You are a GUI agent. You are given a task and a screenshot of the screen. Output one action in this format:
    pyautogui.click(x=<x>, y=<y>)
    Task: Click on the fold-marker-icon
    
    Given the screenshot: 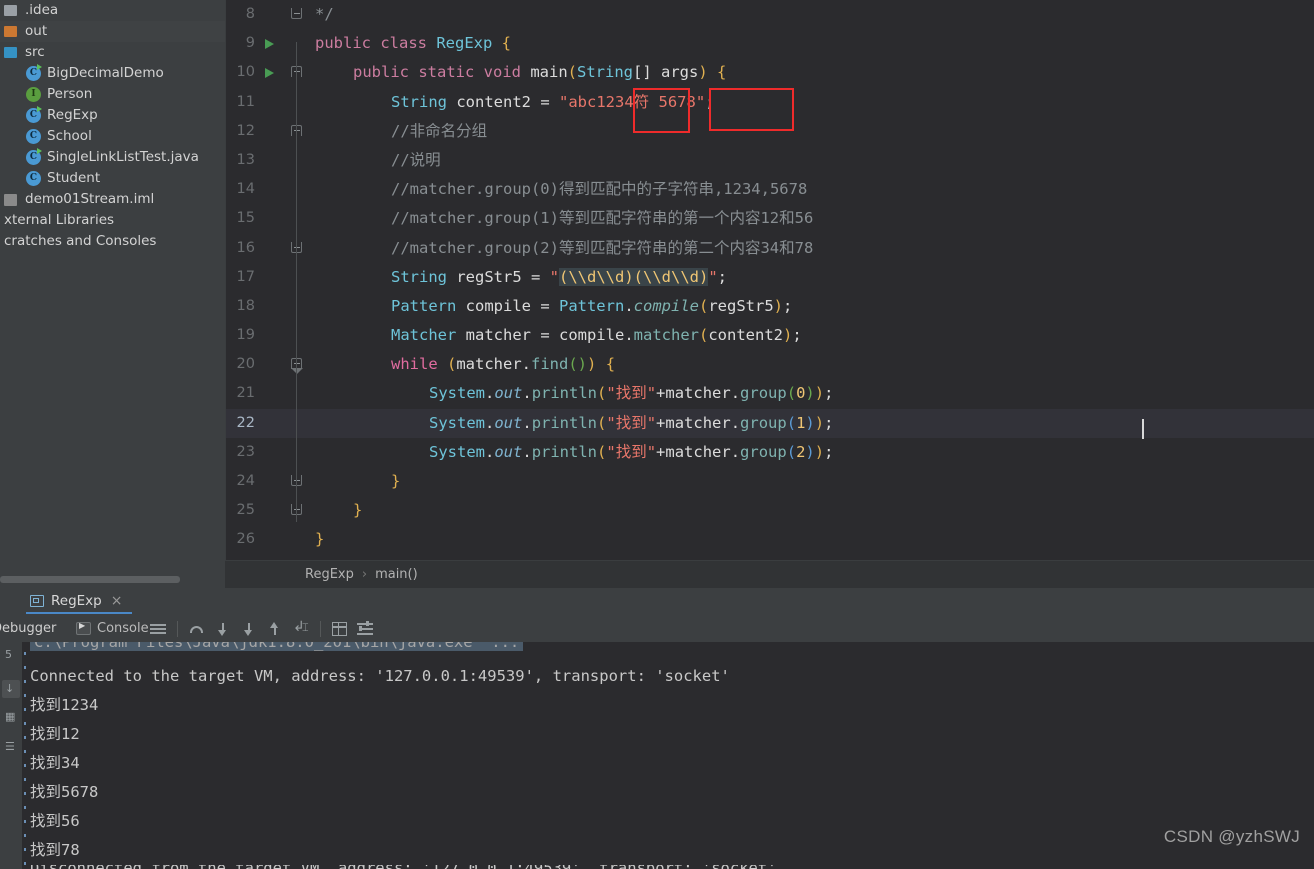 What is the action you would take?
    pyautogui.click(x=296, y=13)
    